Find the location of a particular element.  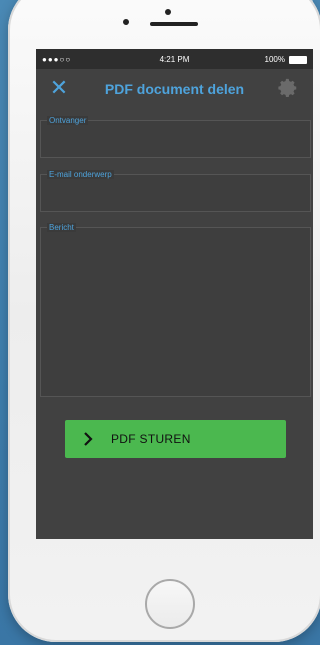

recipient-field: Ontvanger is located at coordinates (175, 137).